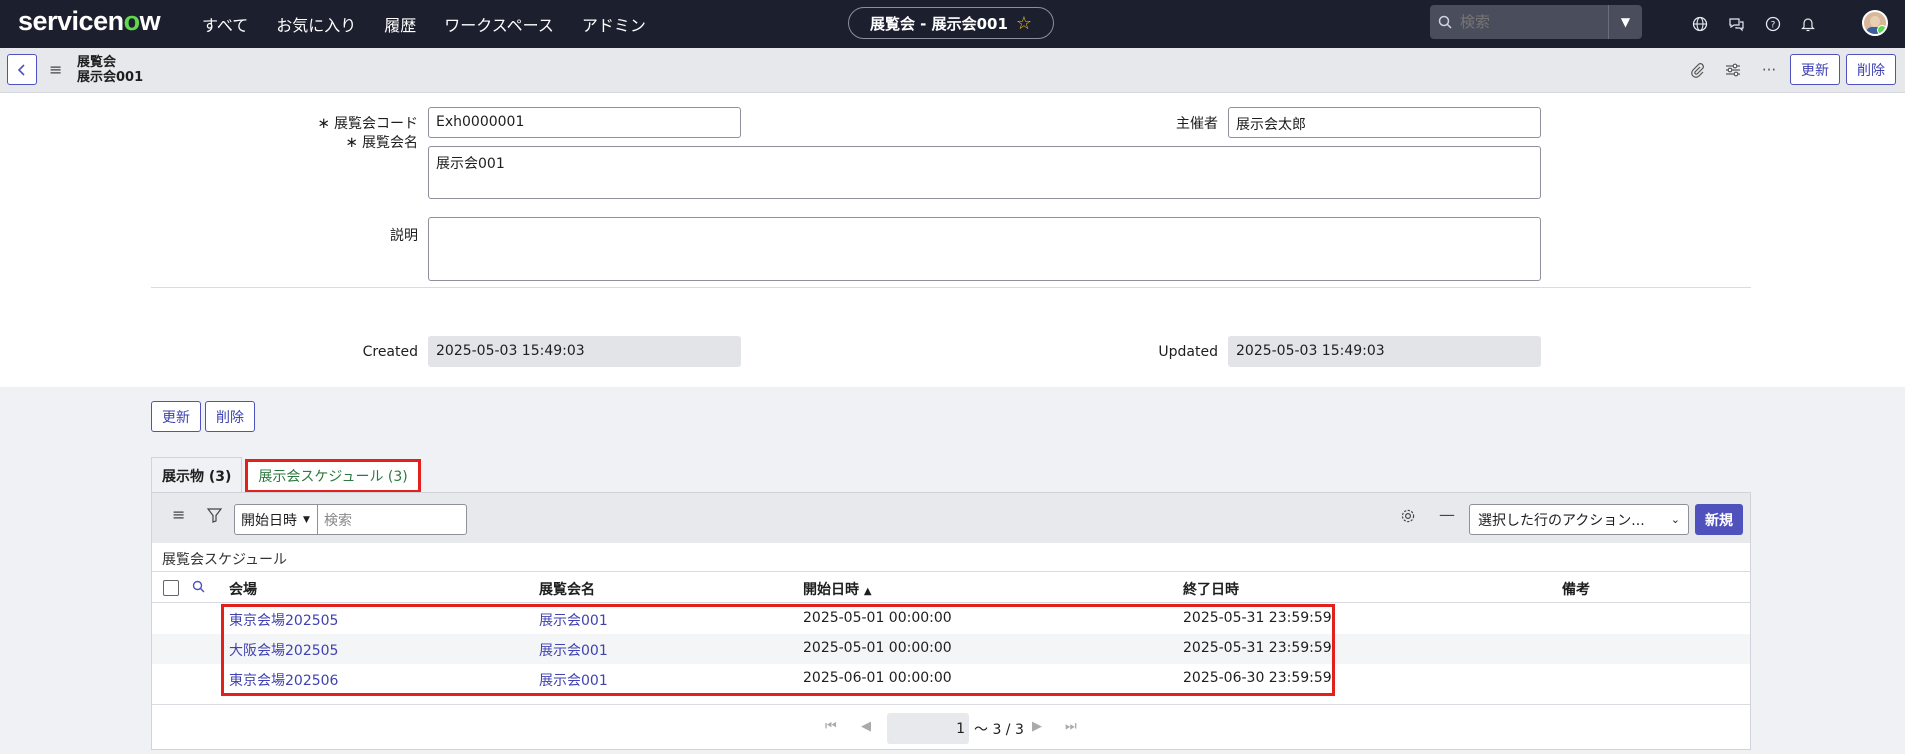  I want to click on chat-icon, so click(1736, 24).